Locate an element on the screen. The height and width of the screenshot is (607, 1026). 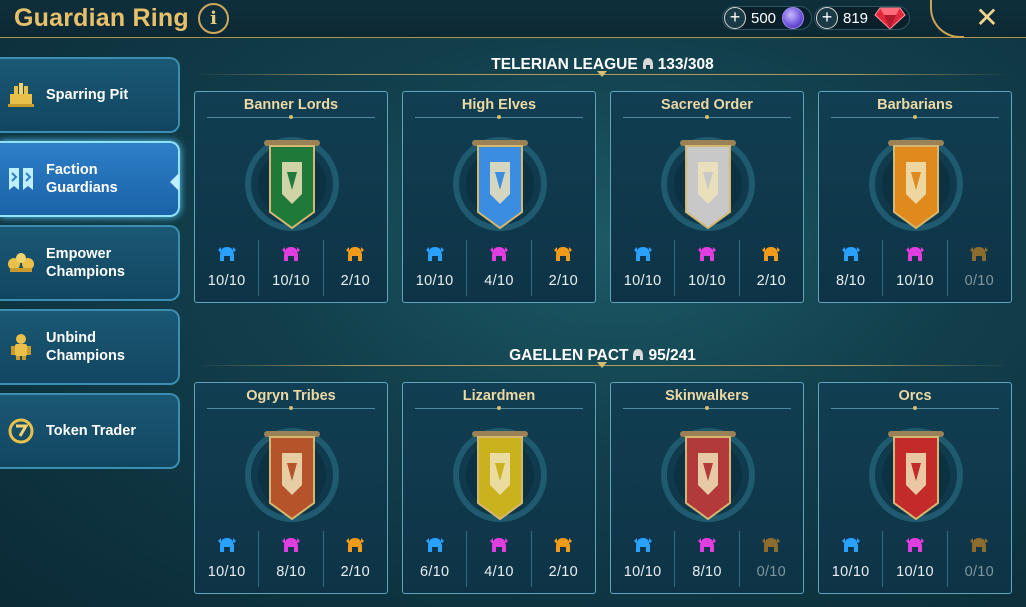
banner-lords-banner-icon is located at coordinates (292, 184).